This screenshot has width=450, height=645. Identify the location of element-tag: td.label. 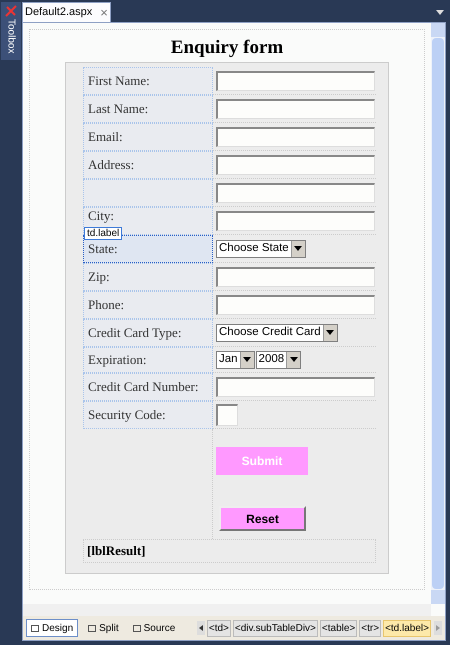
(103, 233).